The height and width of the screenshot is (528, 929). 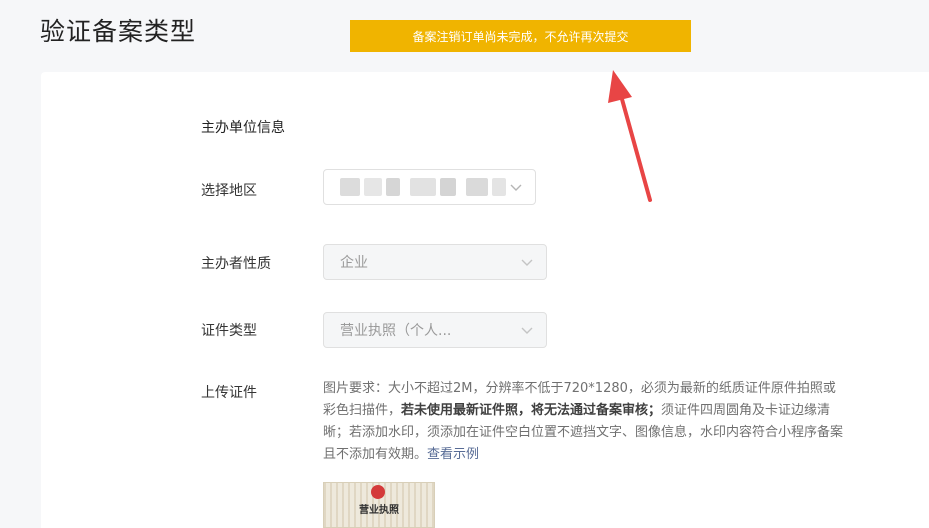 I want to click on organizer-type-select: 企业, so click(x=435, y=262).